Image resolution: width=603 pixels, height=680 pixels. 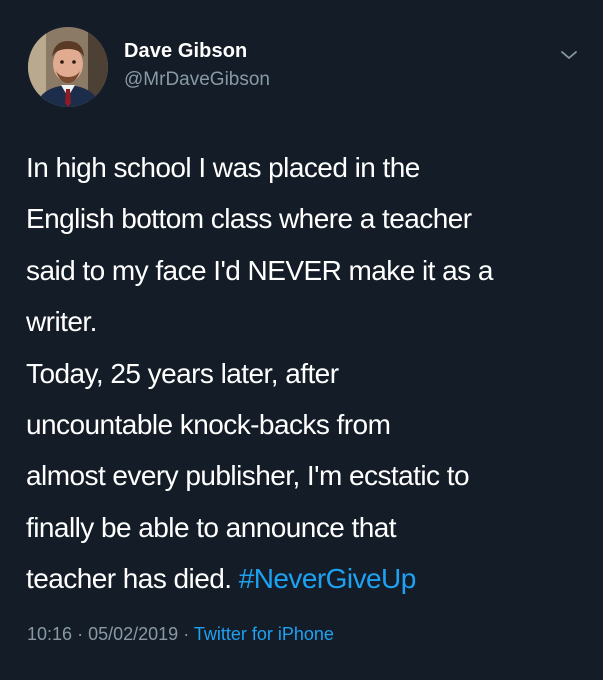 What do you see at coordinates (259, 270) in the screenshot?
I see `tweet-text-line: said to my face I'd NEVER make it as a` at bounding box center [259, 270].